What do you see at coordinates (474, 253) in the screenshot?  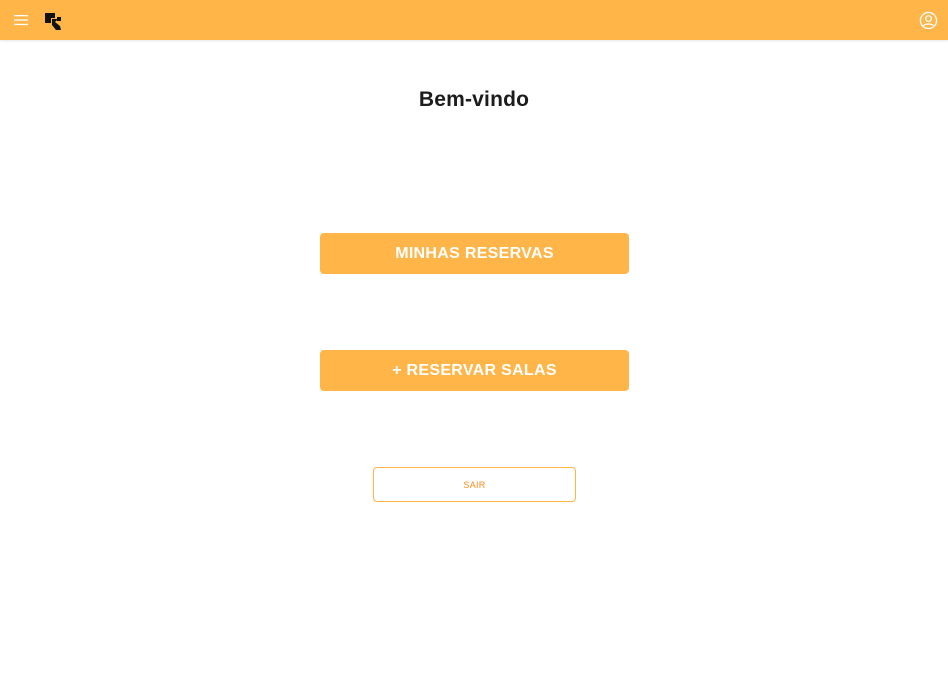 I see `my-reservations-button: MINHAS RESERVAS` at bounding box center [474, 253].